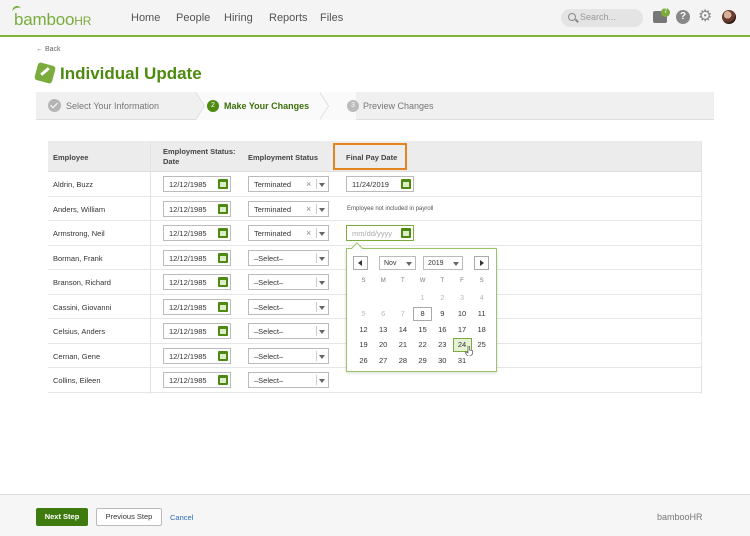  Describe the element at coordinates (62, 517) in the screenshot. I see `next-step-button: Next Step` at that location.